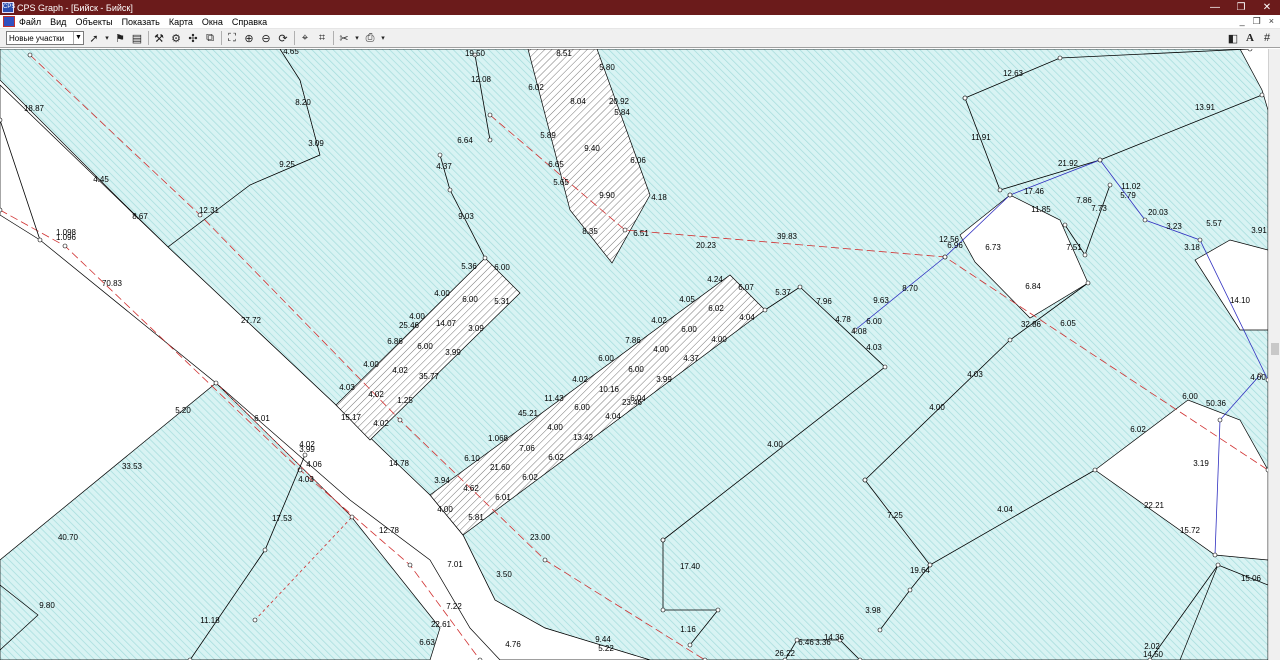 This screenshot has width=1280, height=660. Describe the element at coordinates (1250, 38) in the screenshot. I see `text-tool-icon: A` at that location.